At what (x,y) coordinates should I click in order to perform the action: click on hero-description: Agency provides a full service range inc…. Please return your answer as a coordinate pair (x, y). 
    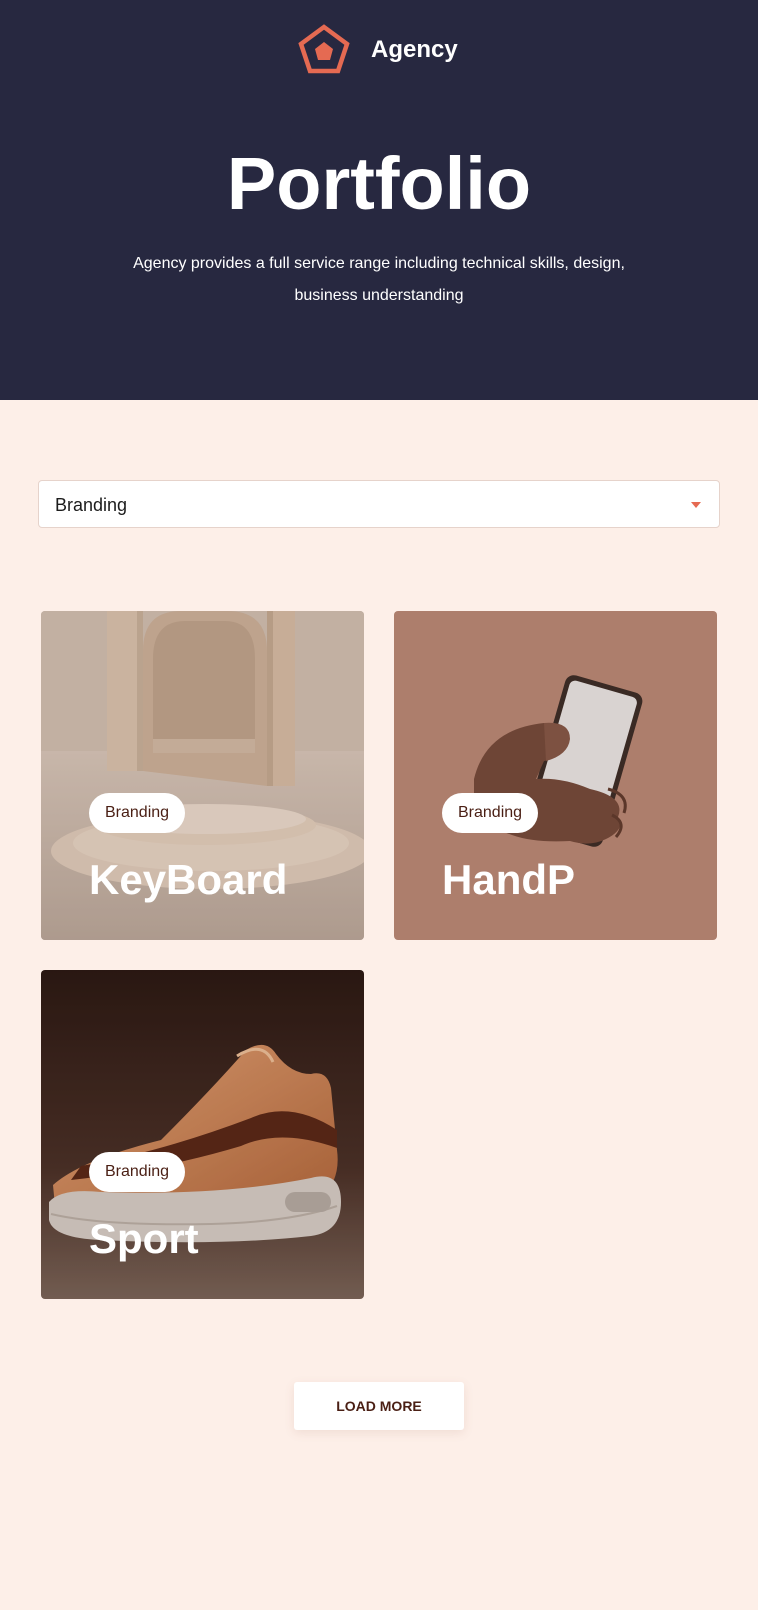
    Looking at the image, I should click on (379, 279).